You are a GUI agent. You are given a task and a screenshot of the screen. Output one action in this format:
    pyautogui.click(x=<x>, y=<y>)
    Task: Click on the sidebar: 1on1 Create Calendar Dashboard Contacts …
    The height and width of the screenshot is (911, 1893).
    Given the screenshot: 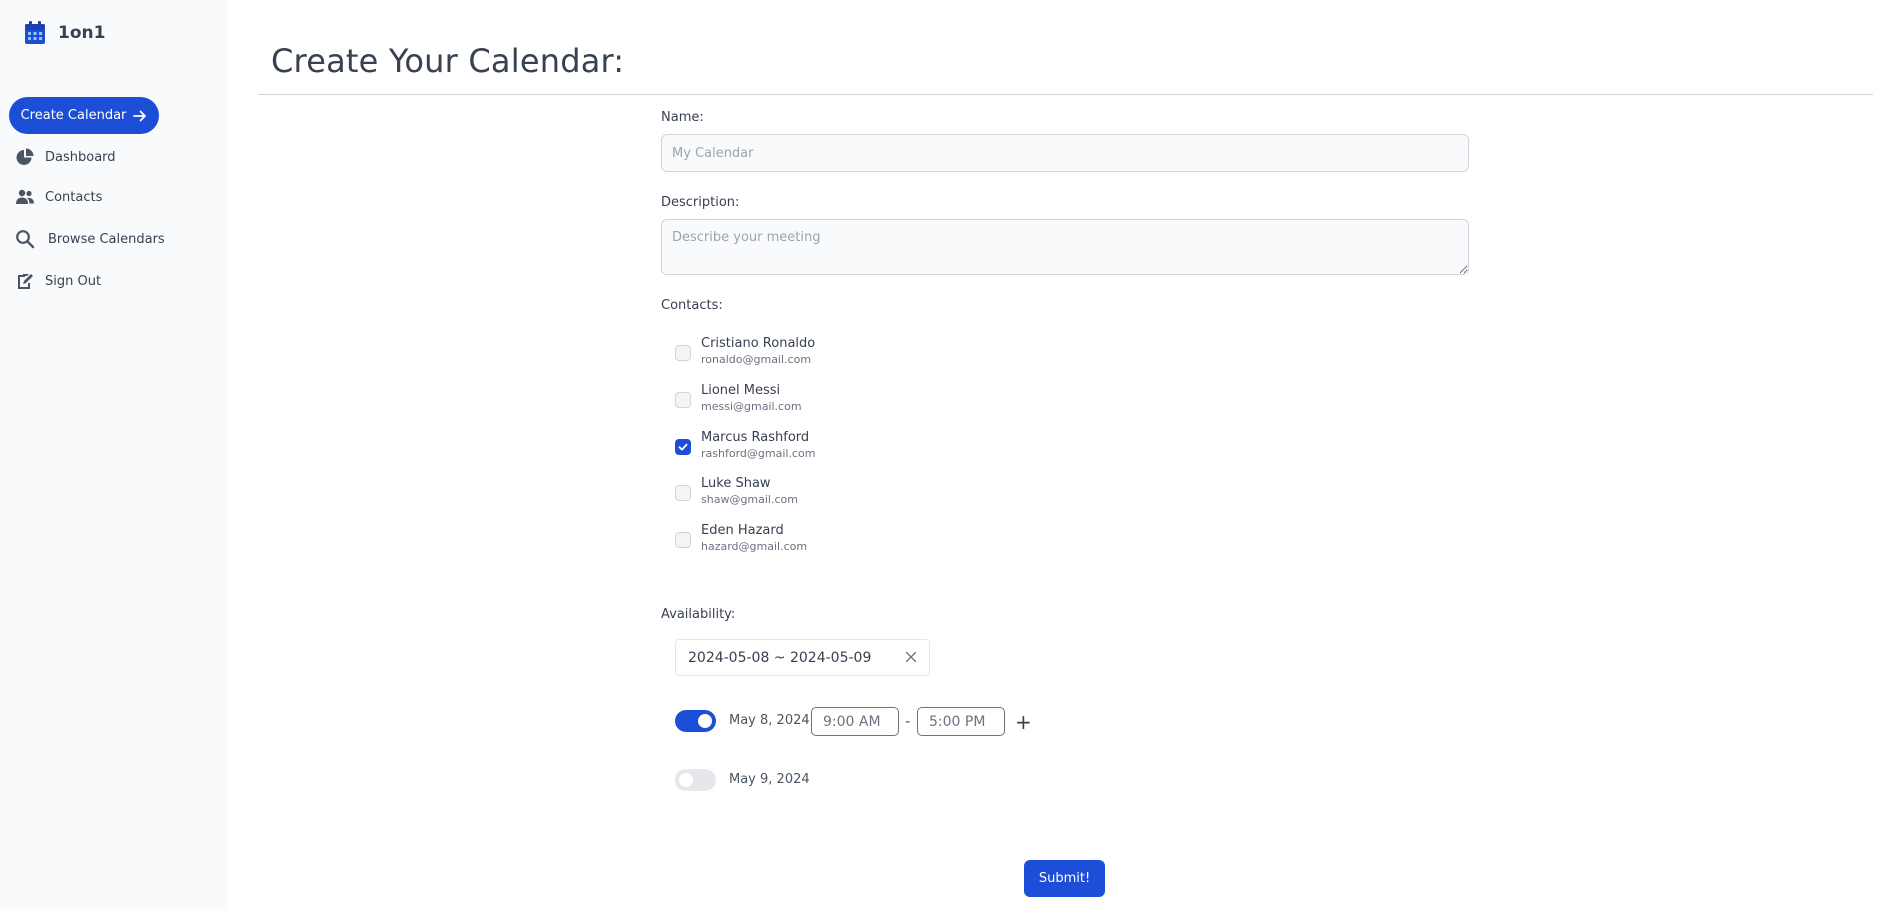 What is the action you would take?
    pyautogui.click(x=114, y=455)
    